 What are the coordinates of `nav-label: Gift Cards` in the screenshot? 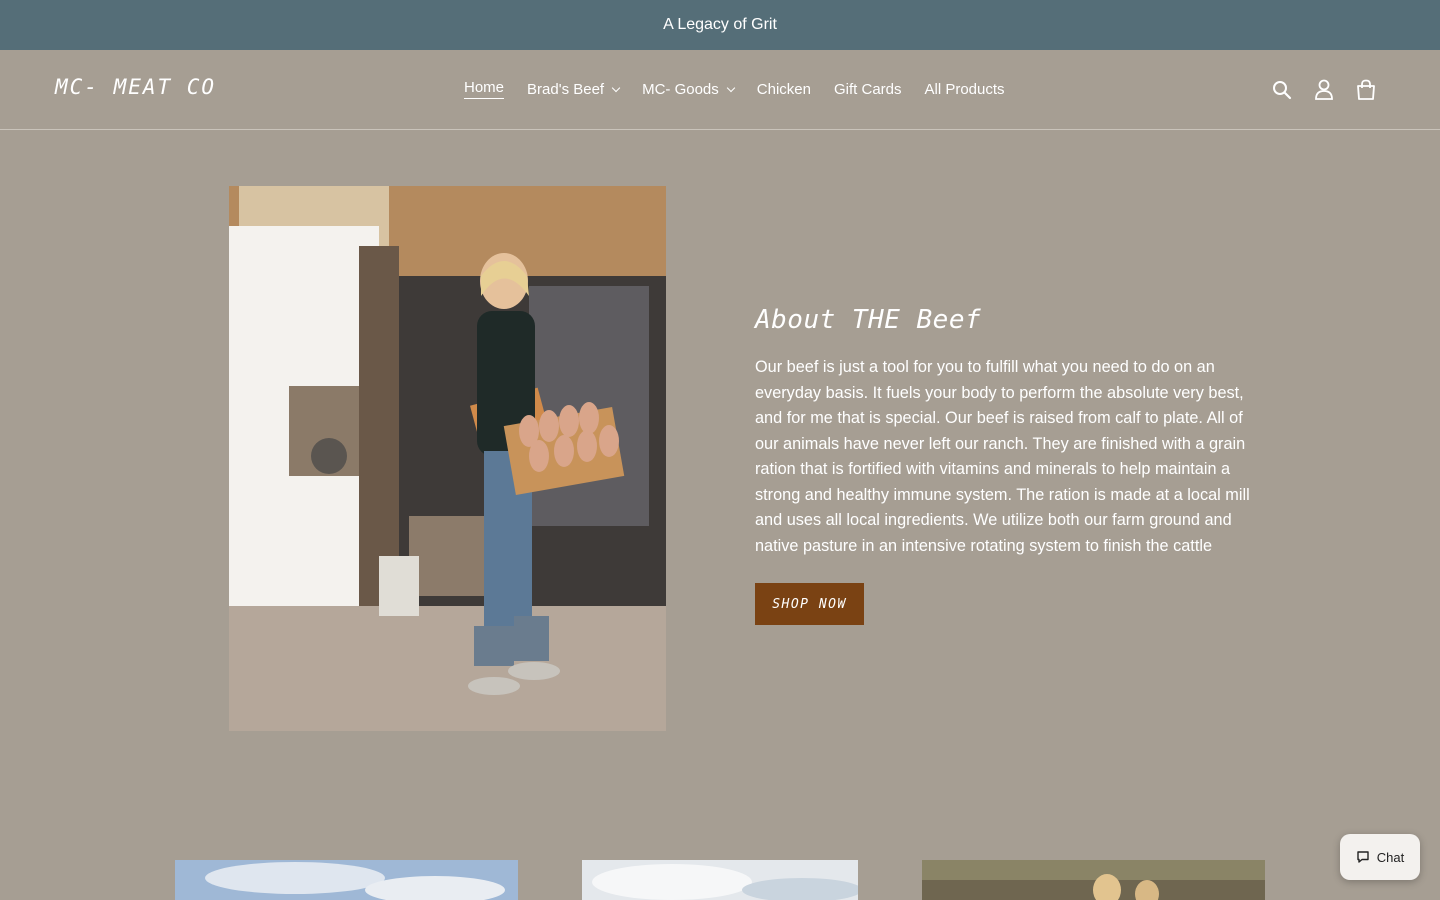 It's located at (867, 89).